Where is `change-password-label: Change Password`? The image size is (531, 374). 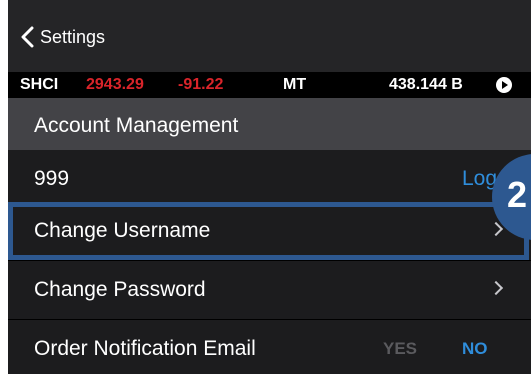 change-password-label: Change Password is located at coordinates (120, 289).